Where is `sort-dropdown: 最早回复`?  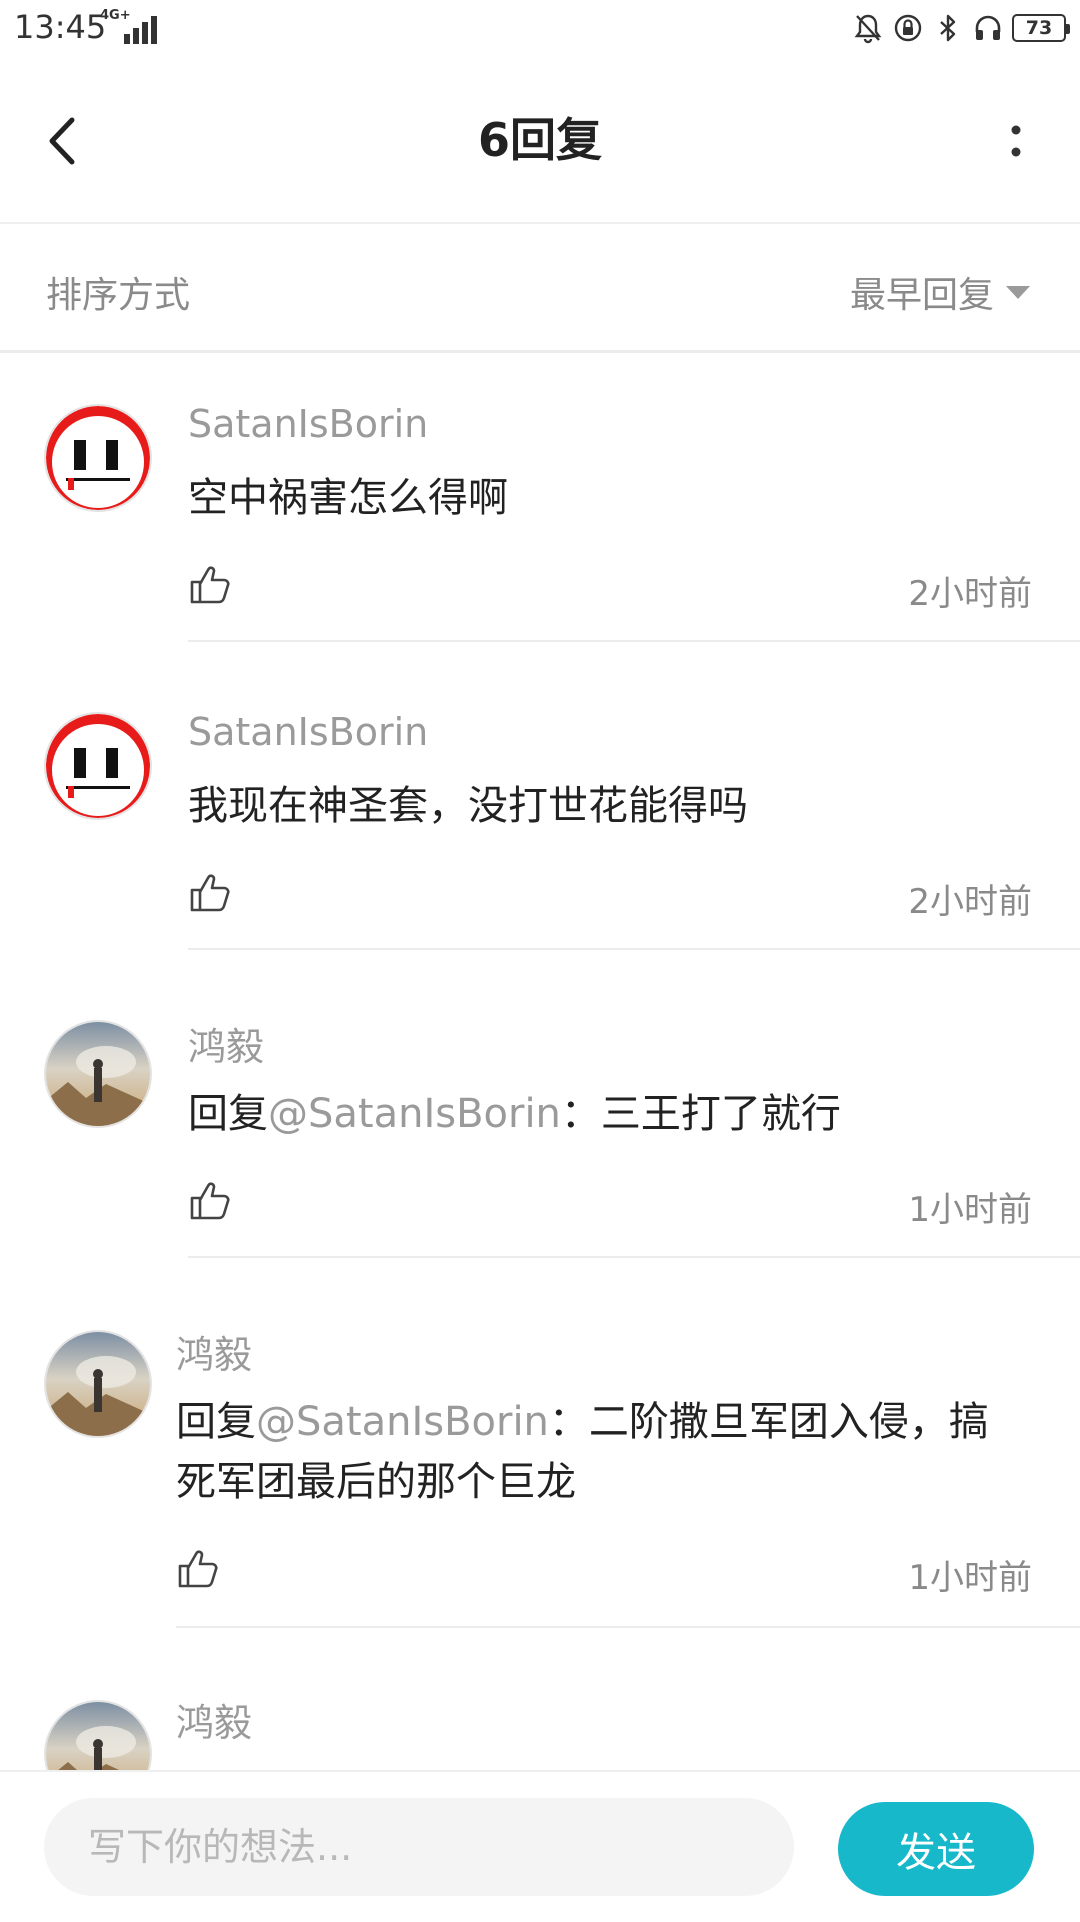
sort-dropdown: 最早回复 is located at coordinates (940, 292).